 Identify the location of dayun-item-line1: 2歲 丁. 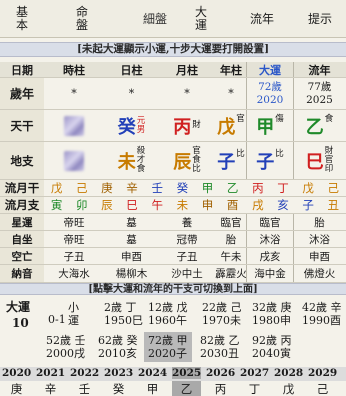
(120, 307).